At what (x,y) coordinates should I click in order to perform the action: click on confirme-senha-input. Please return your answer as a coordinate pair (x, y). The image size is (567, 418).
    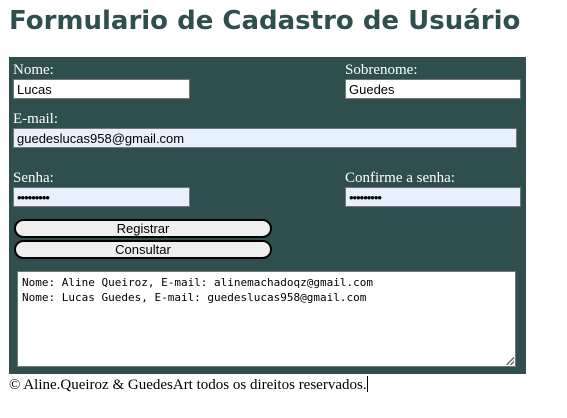
    Looking at the image, I should click on (433, 197).